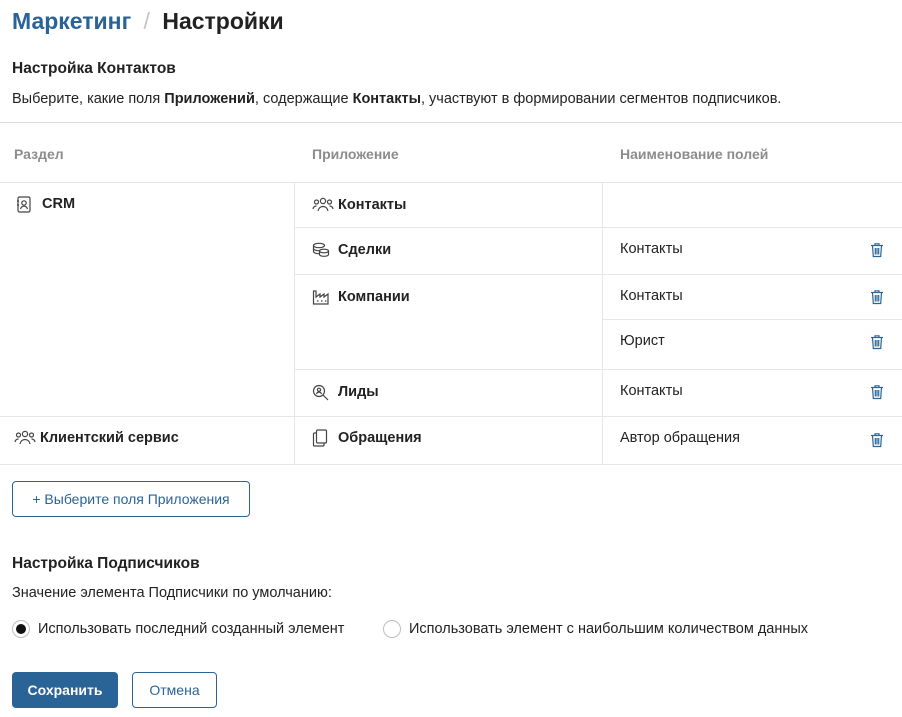 The image size is (902, 717). Describe the element at coordinates (303, 99) in the screenshot. I see `desc-text: , содержащие` at that location.